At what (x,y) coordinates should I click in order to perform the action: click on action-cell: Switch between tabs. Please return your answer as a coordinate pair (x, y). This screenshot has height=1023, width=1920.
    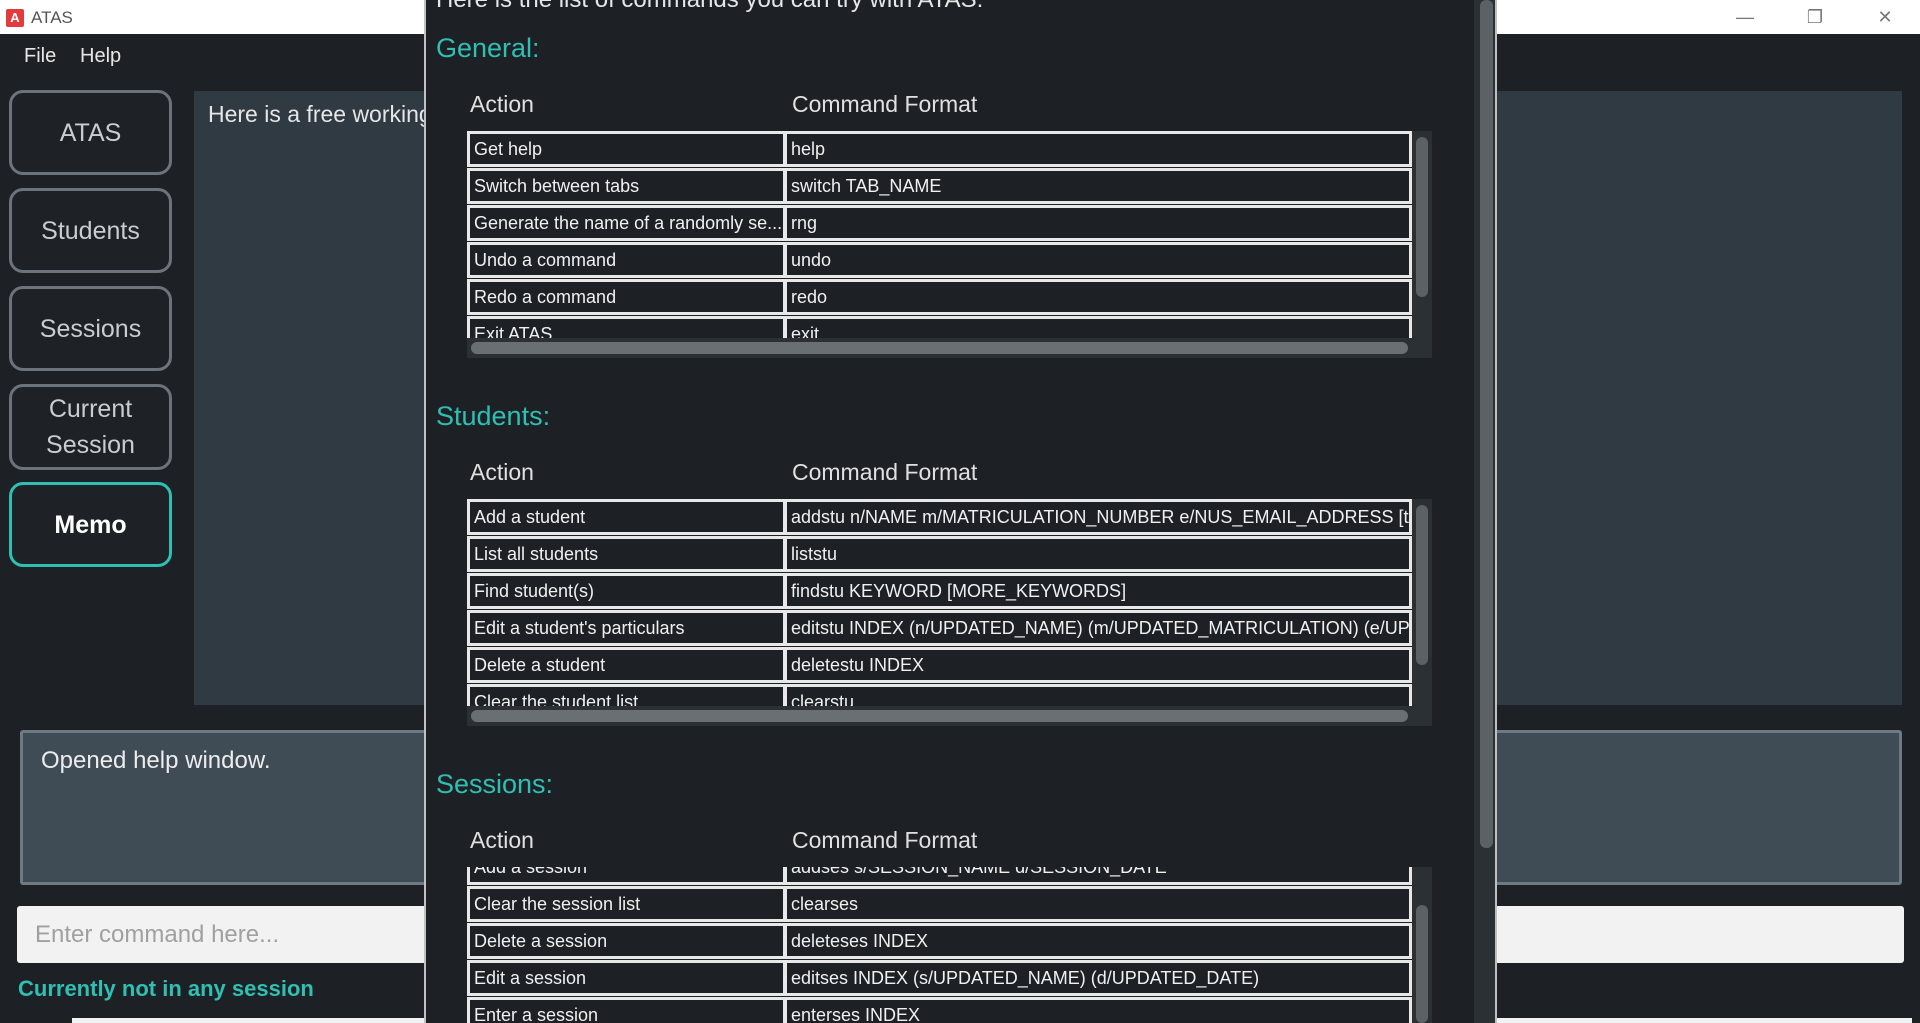
    Looking at the image, I should click on (626, 186).